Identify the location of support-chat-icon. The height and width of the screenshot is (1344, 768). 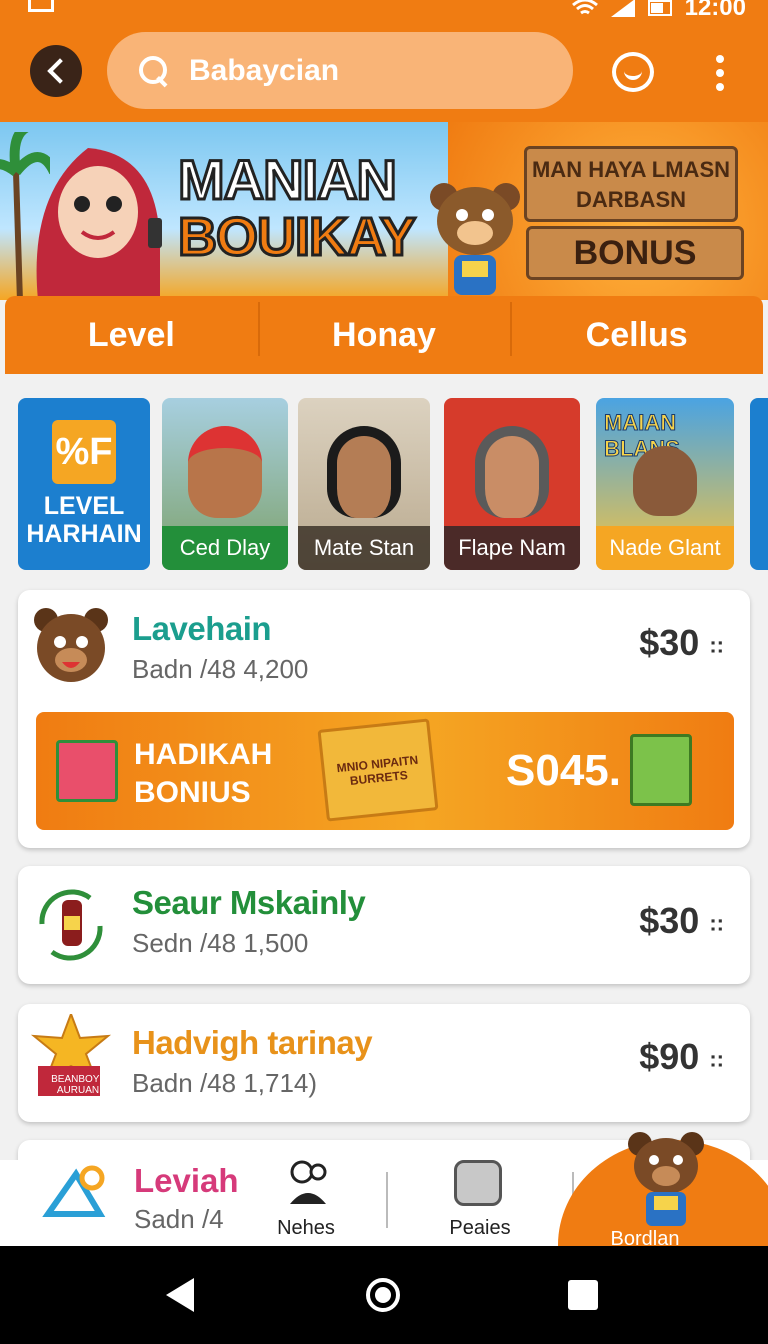
(633, 72).